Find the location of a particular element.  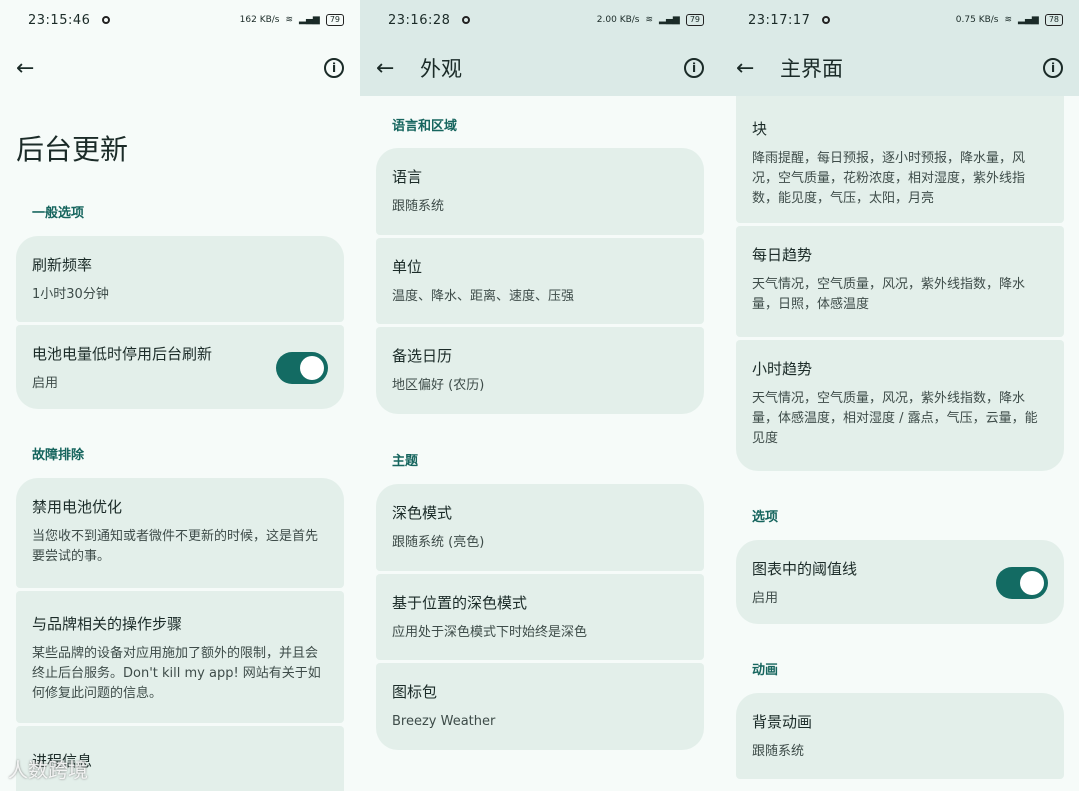

battery-low-toggle is located at coordinates (302, 368).